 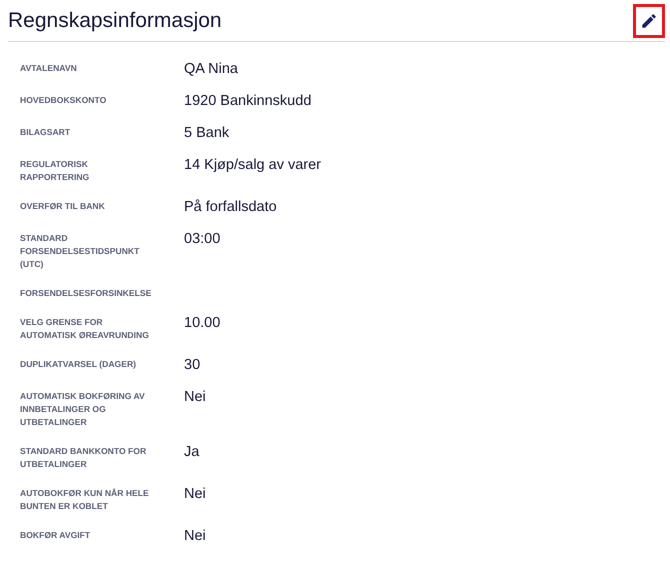 I want to click on field-value: På forfallsdato, so click(x=231, y=207).